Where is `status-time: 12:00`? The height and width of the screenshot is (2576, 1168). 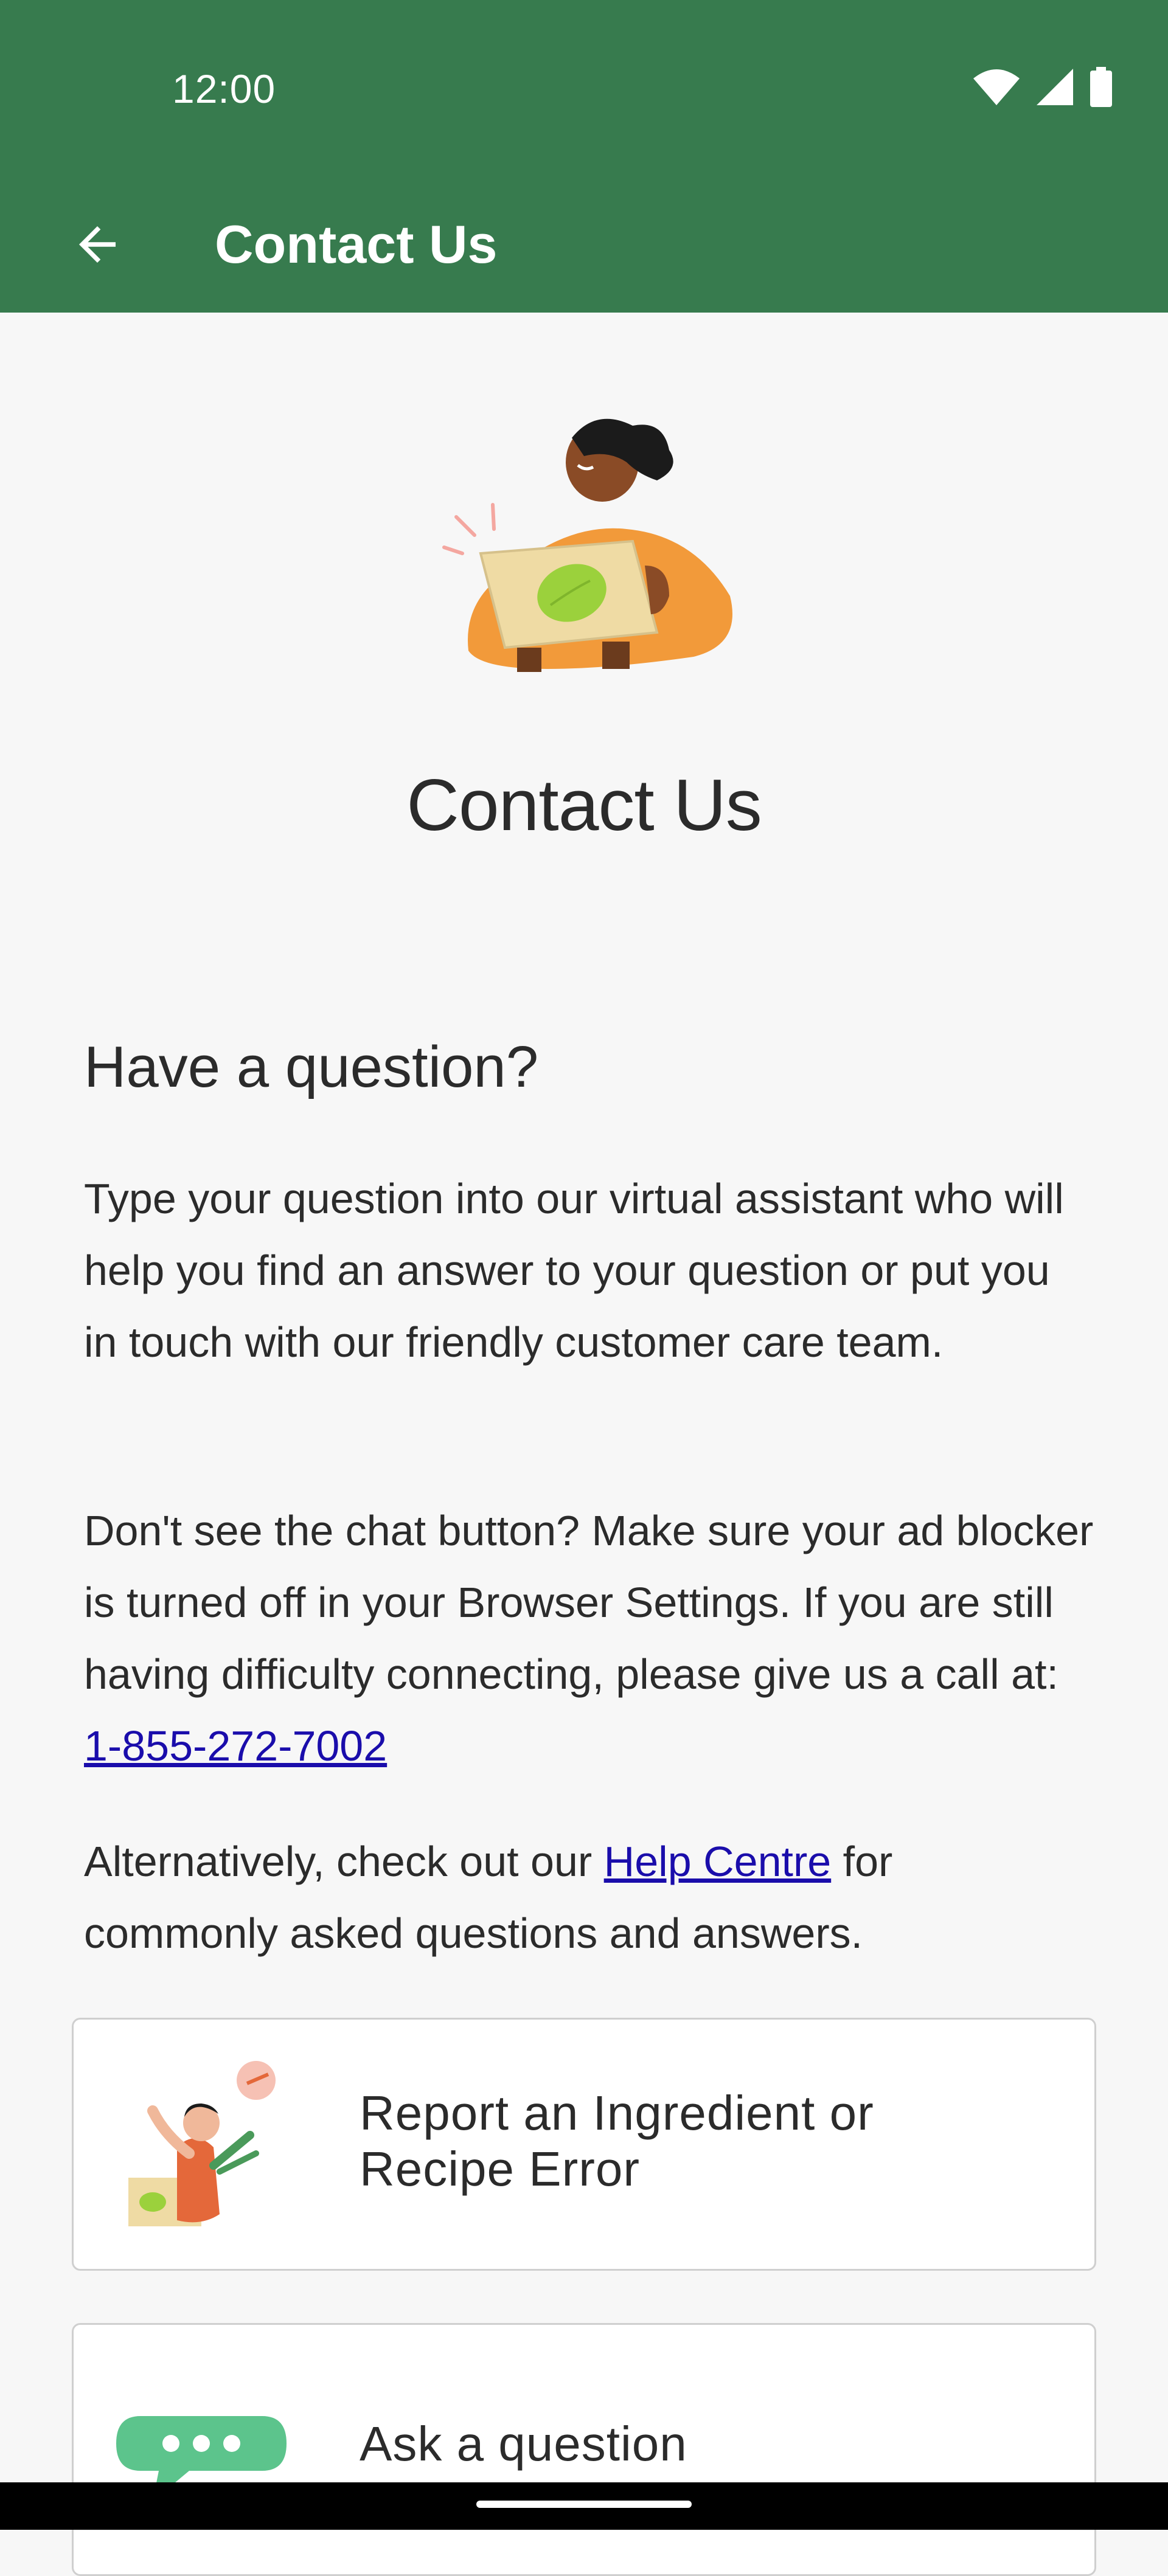 status-time: 12:00 is located at coordinates (224, 88).